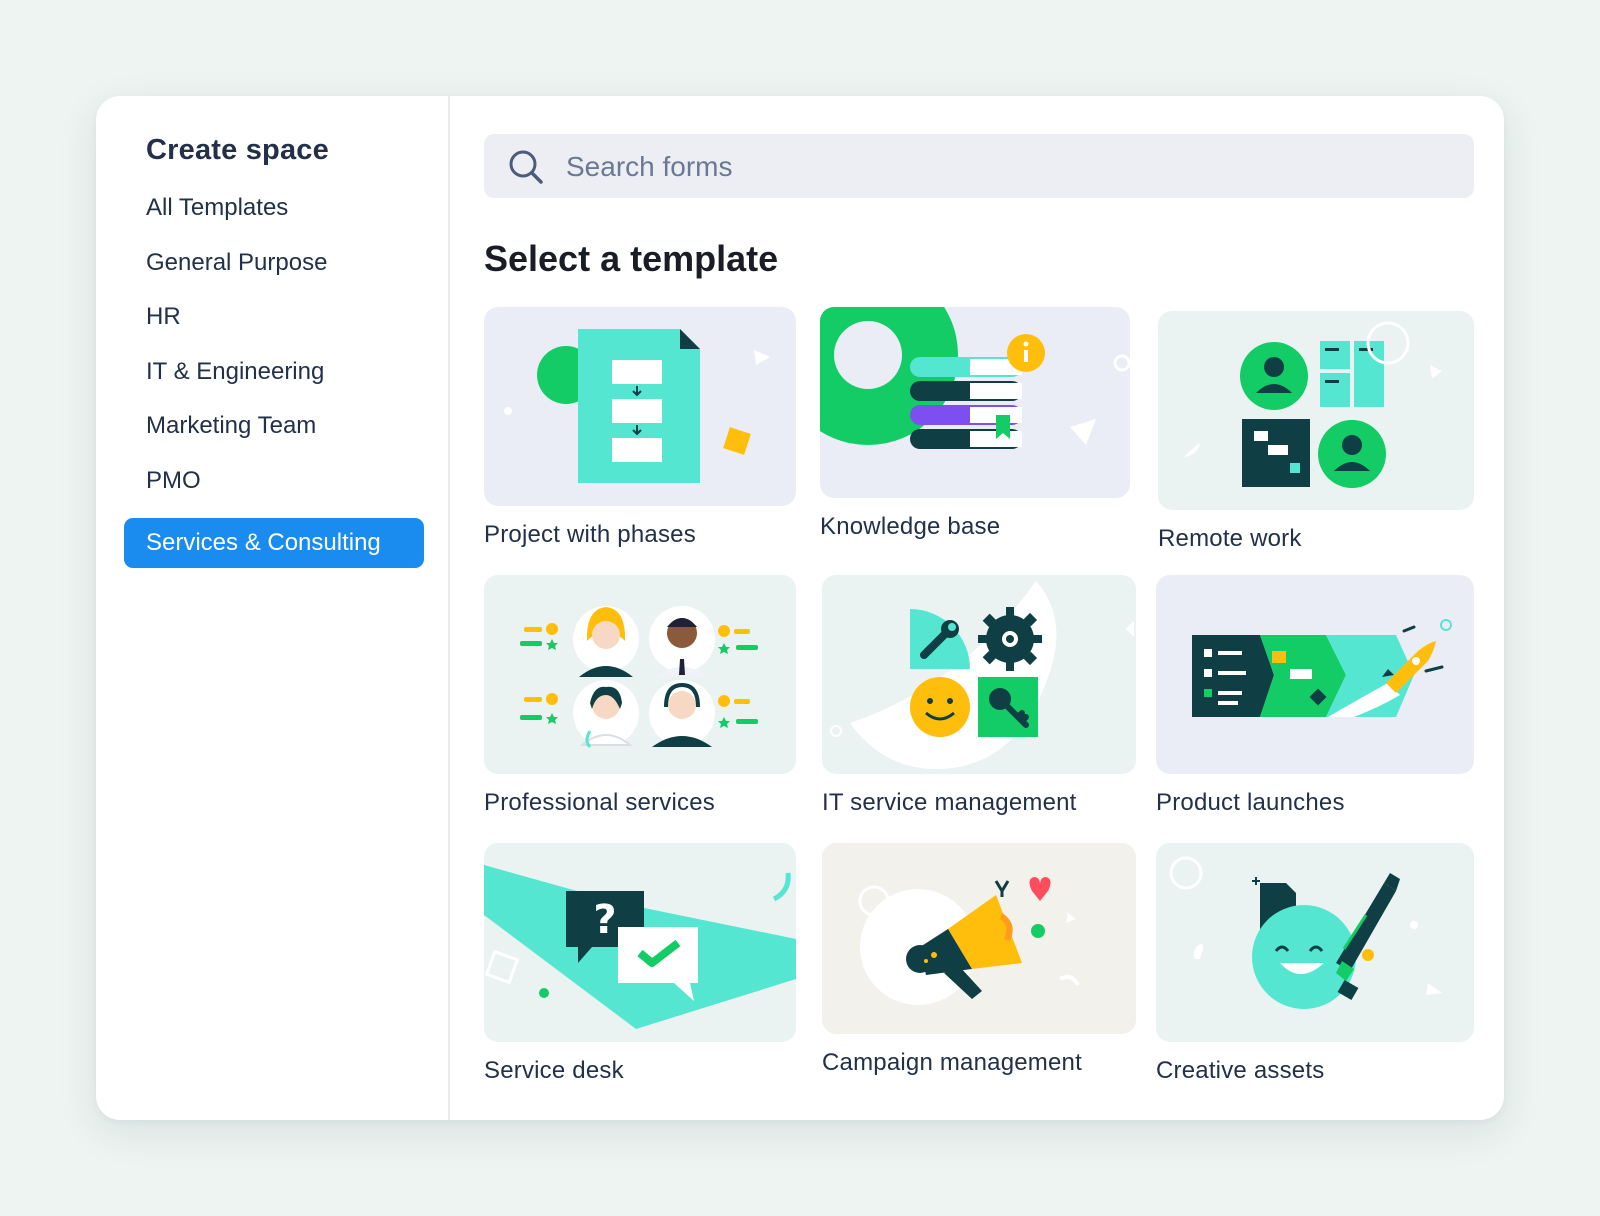  What do you see at coordinates (639, 677) in the screenshot?
I see `people-avatars-icon` at bounding box center [639, 677].